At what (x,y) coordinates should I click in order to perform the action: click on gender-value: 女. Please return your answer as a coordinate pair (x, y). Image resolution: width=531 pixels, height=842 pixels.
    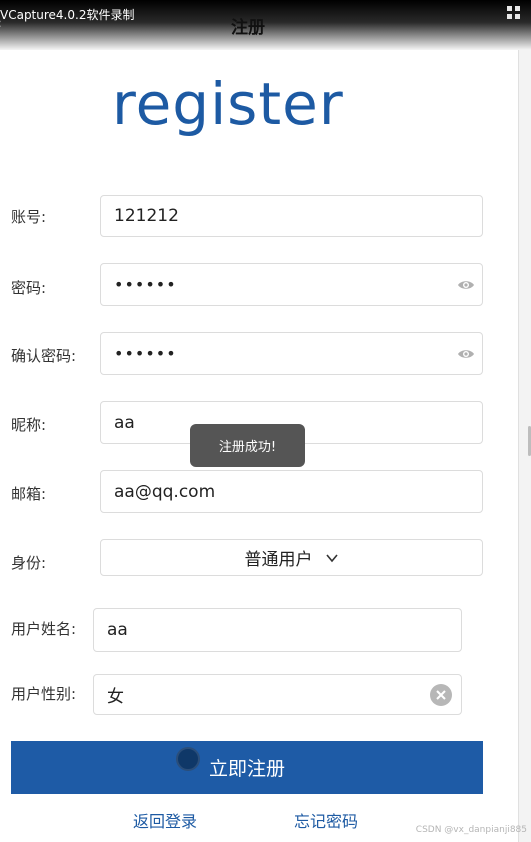
    Looking at the image, I should click on (115, 697).